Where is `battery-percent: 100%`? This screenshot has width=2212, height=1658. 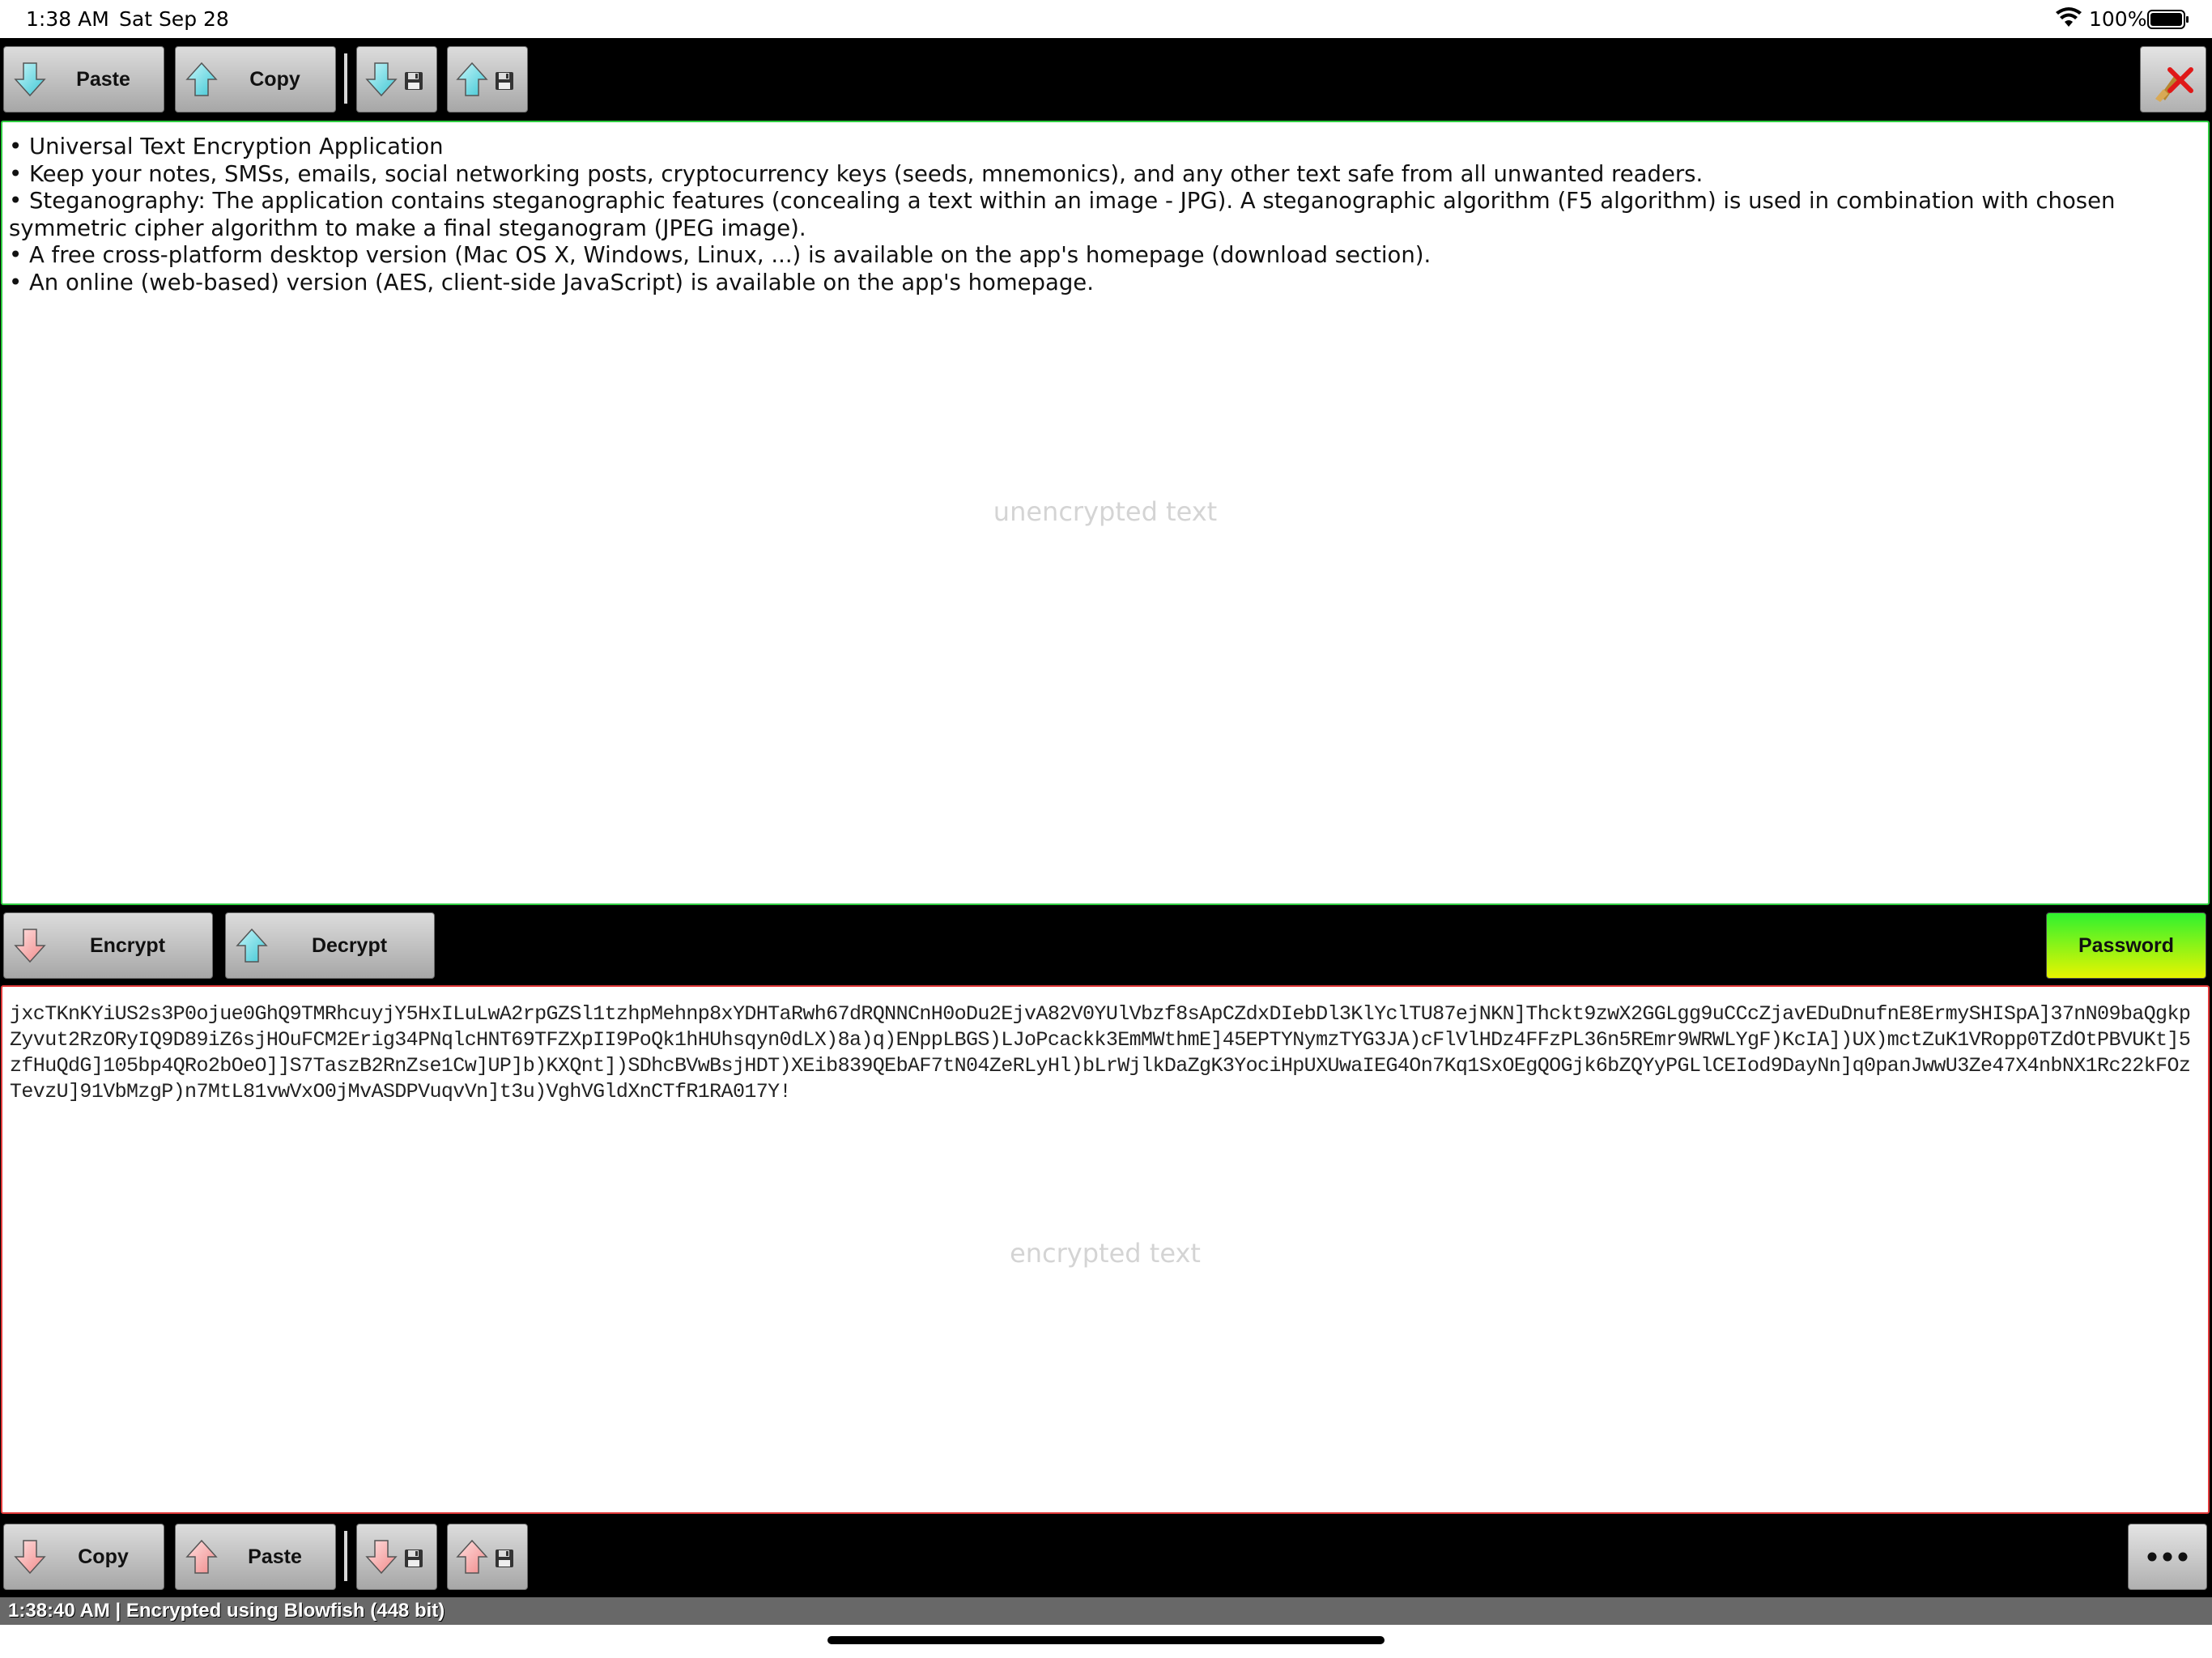
battery-percent: 100% is located at coordinates (2118, 19).